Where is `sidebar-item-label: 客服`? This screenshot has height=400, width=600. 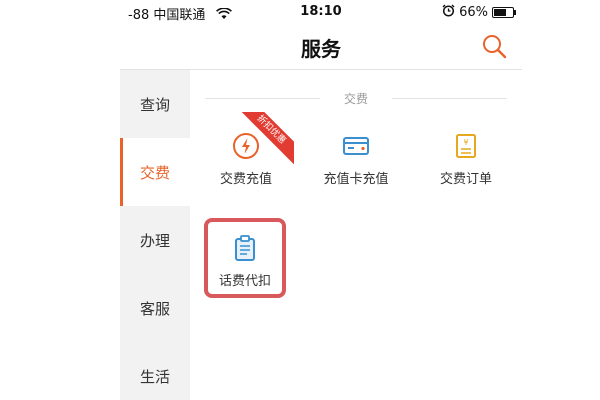 sidebar-item-label: 客服 is located at coordinates (154, 308).